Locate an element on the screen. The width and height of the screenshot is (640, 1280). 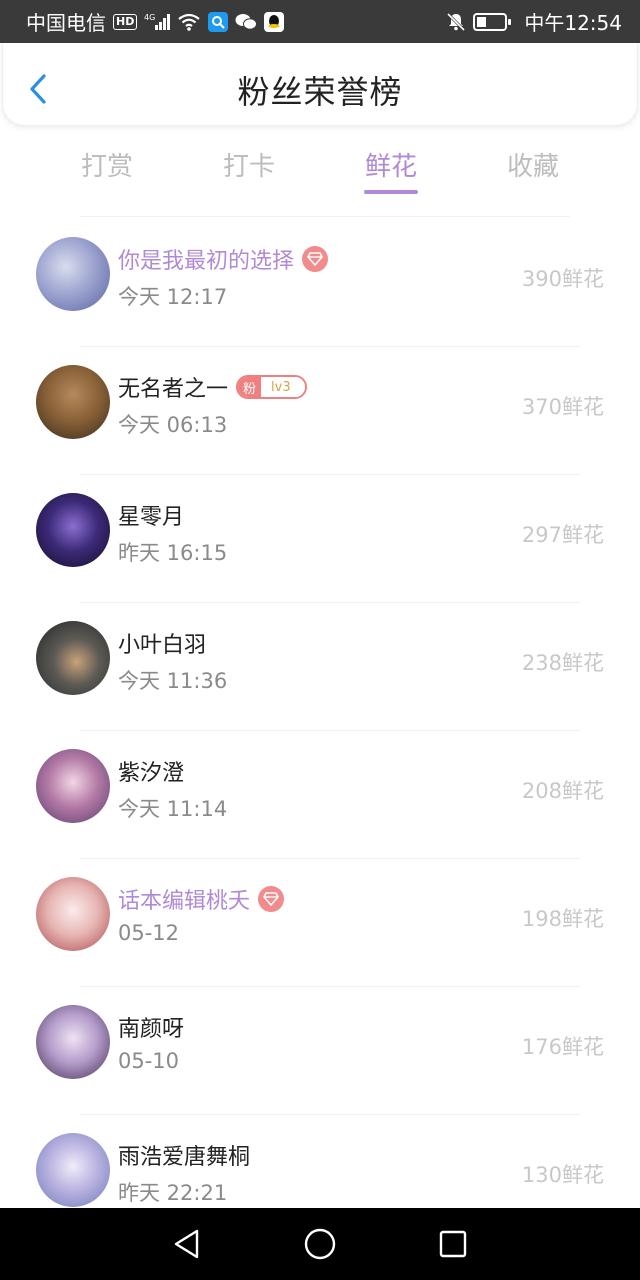
name-line: 无名者之一 粉 lv3 is located at coordinates (212, 387).